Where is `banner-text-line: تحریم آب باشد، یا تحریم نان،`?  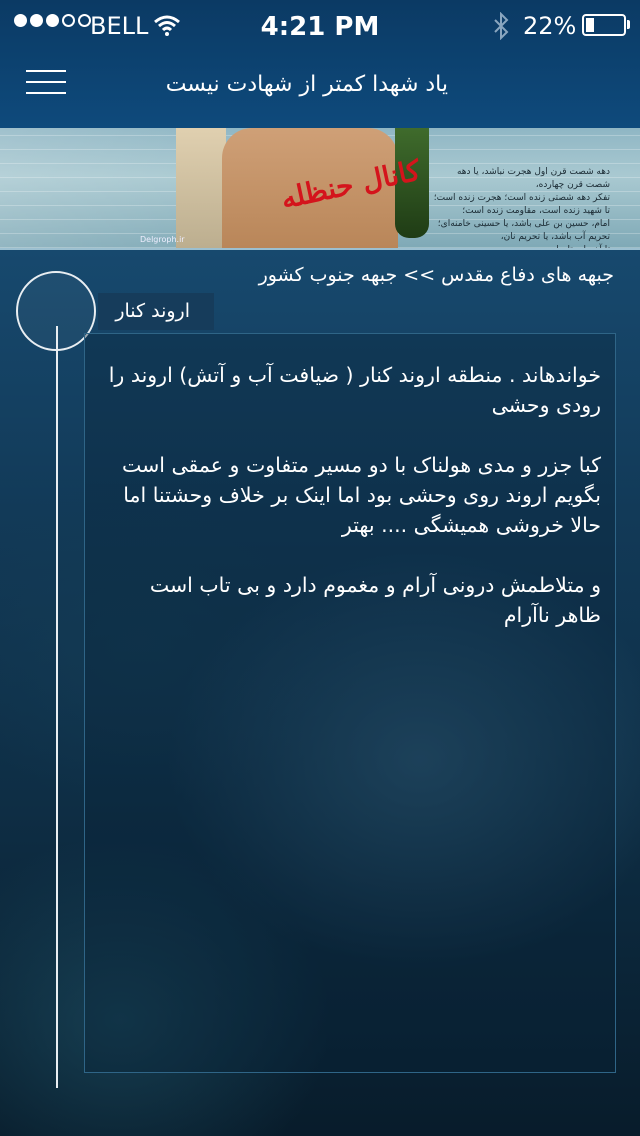 banner-text-line: تحریم آب باشد، یا تحریم نان، is located at coordinates (555, 237).